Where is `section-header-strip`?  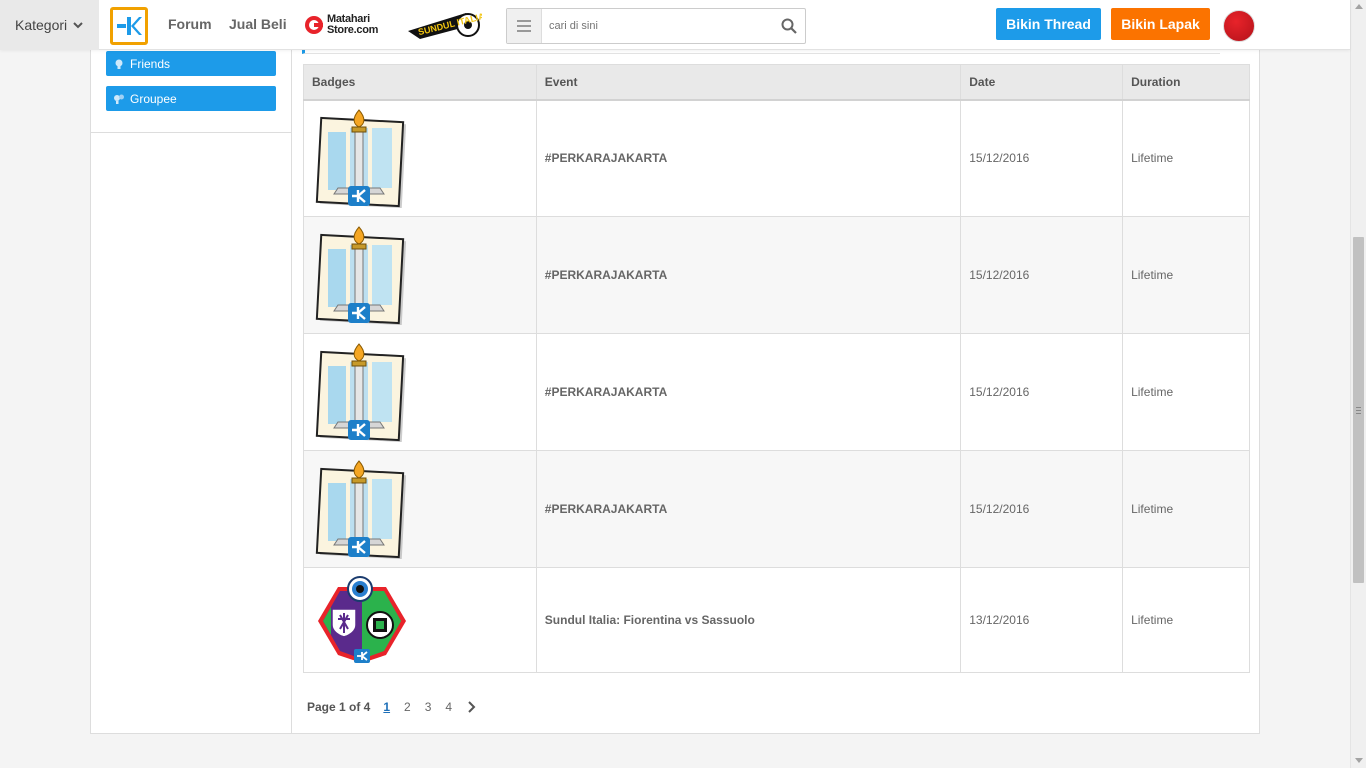 section-header-strip is located at coordinates (761, 52).